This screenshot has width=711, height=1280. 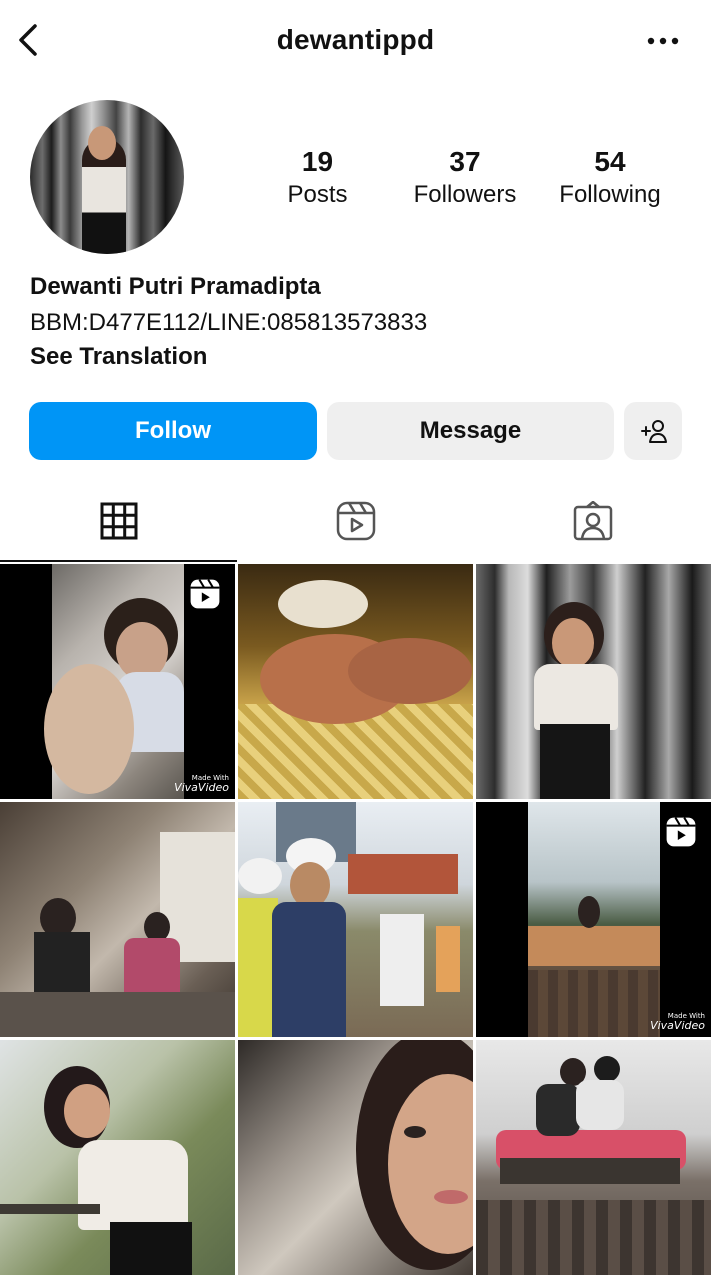 I want to click on profile-tabs, so click(x=355, y=522).